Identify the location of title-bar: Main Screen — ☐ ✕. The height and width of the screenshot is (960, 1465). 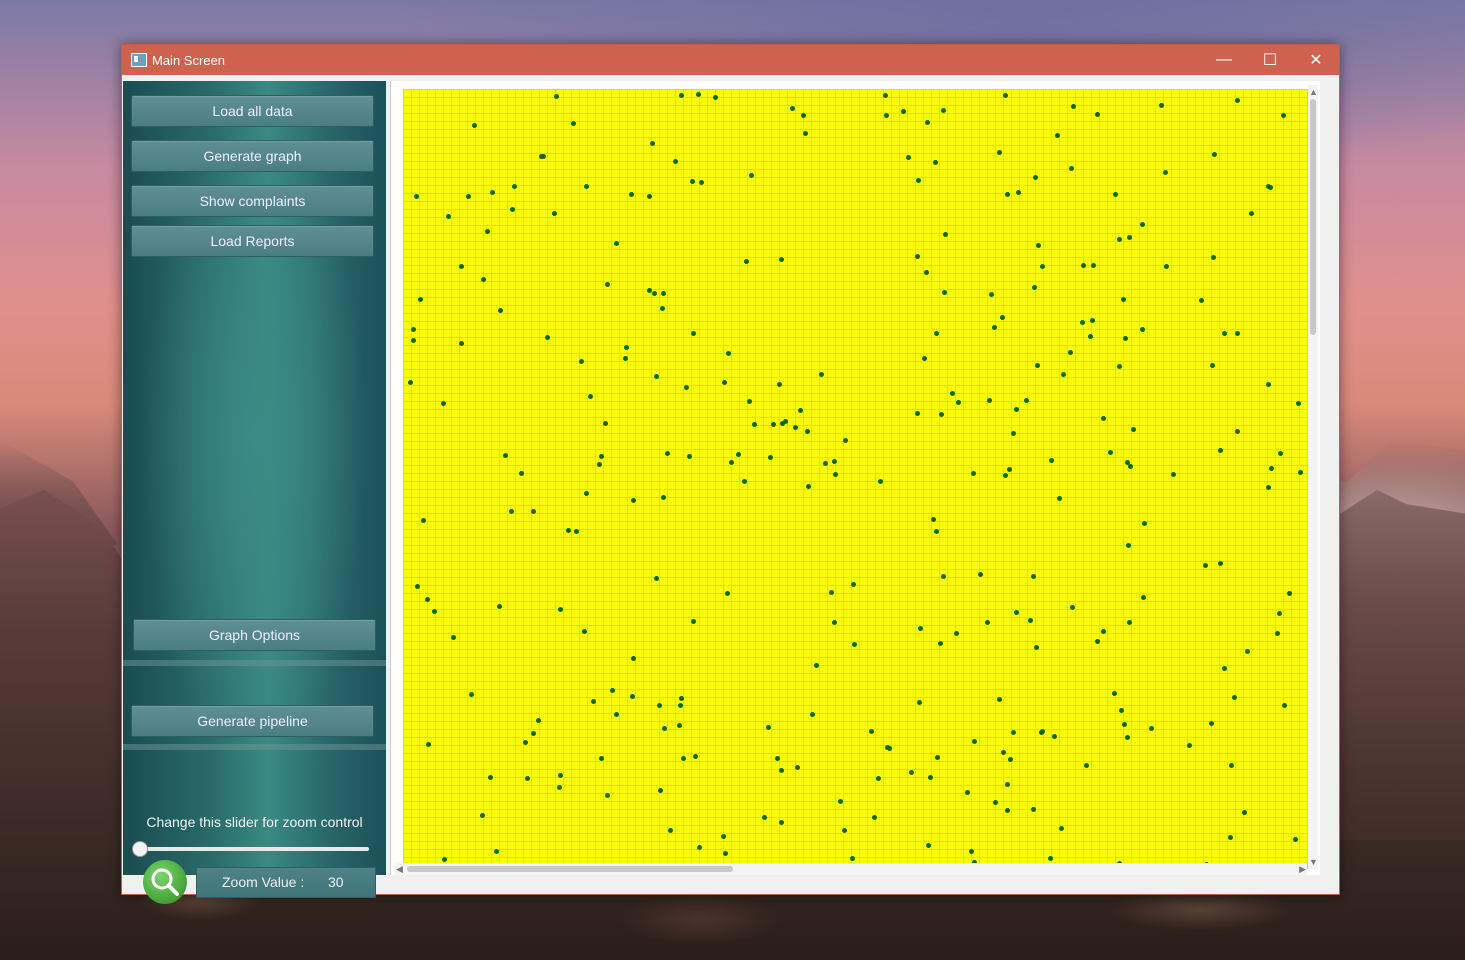
(730, 60).